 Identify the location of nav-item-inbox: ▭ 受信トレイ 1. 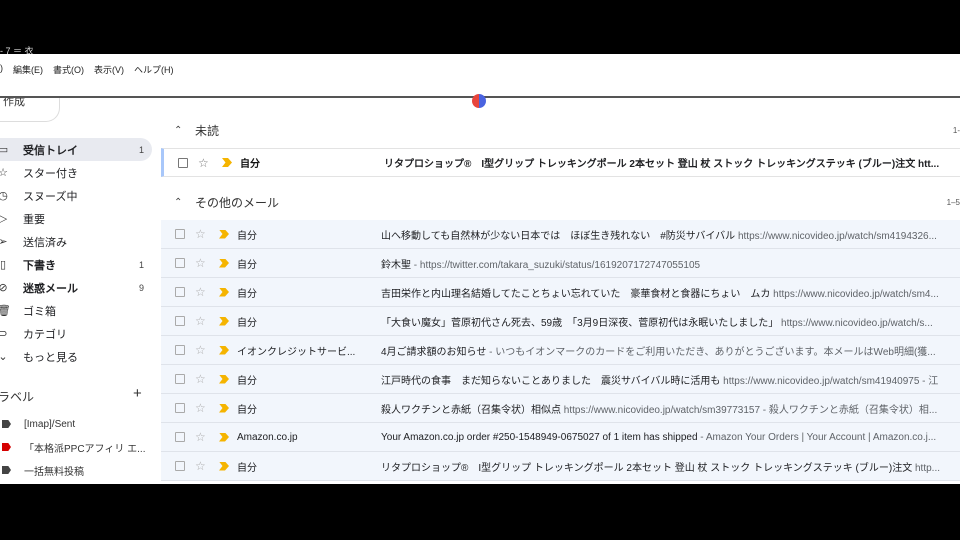
(76, 149).